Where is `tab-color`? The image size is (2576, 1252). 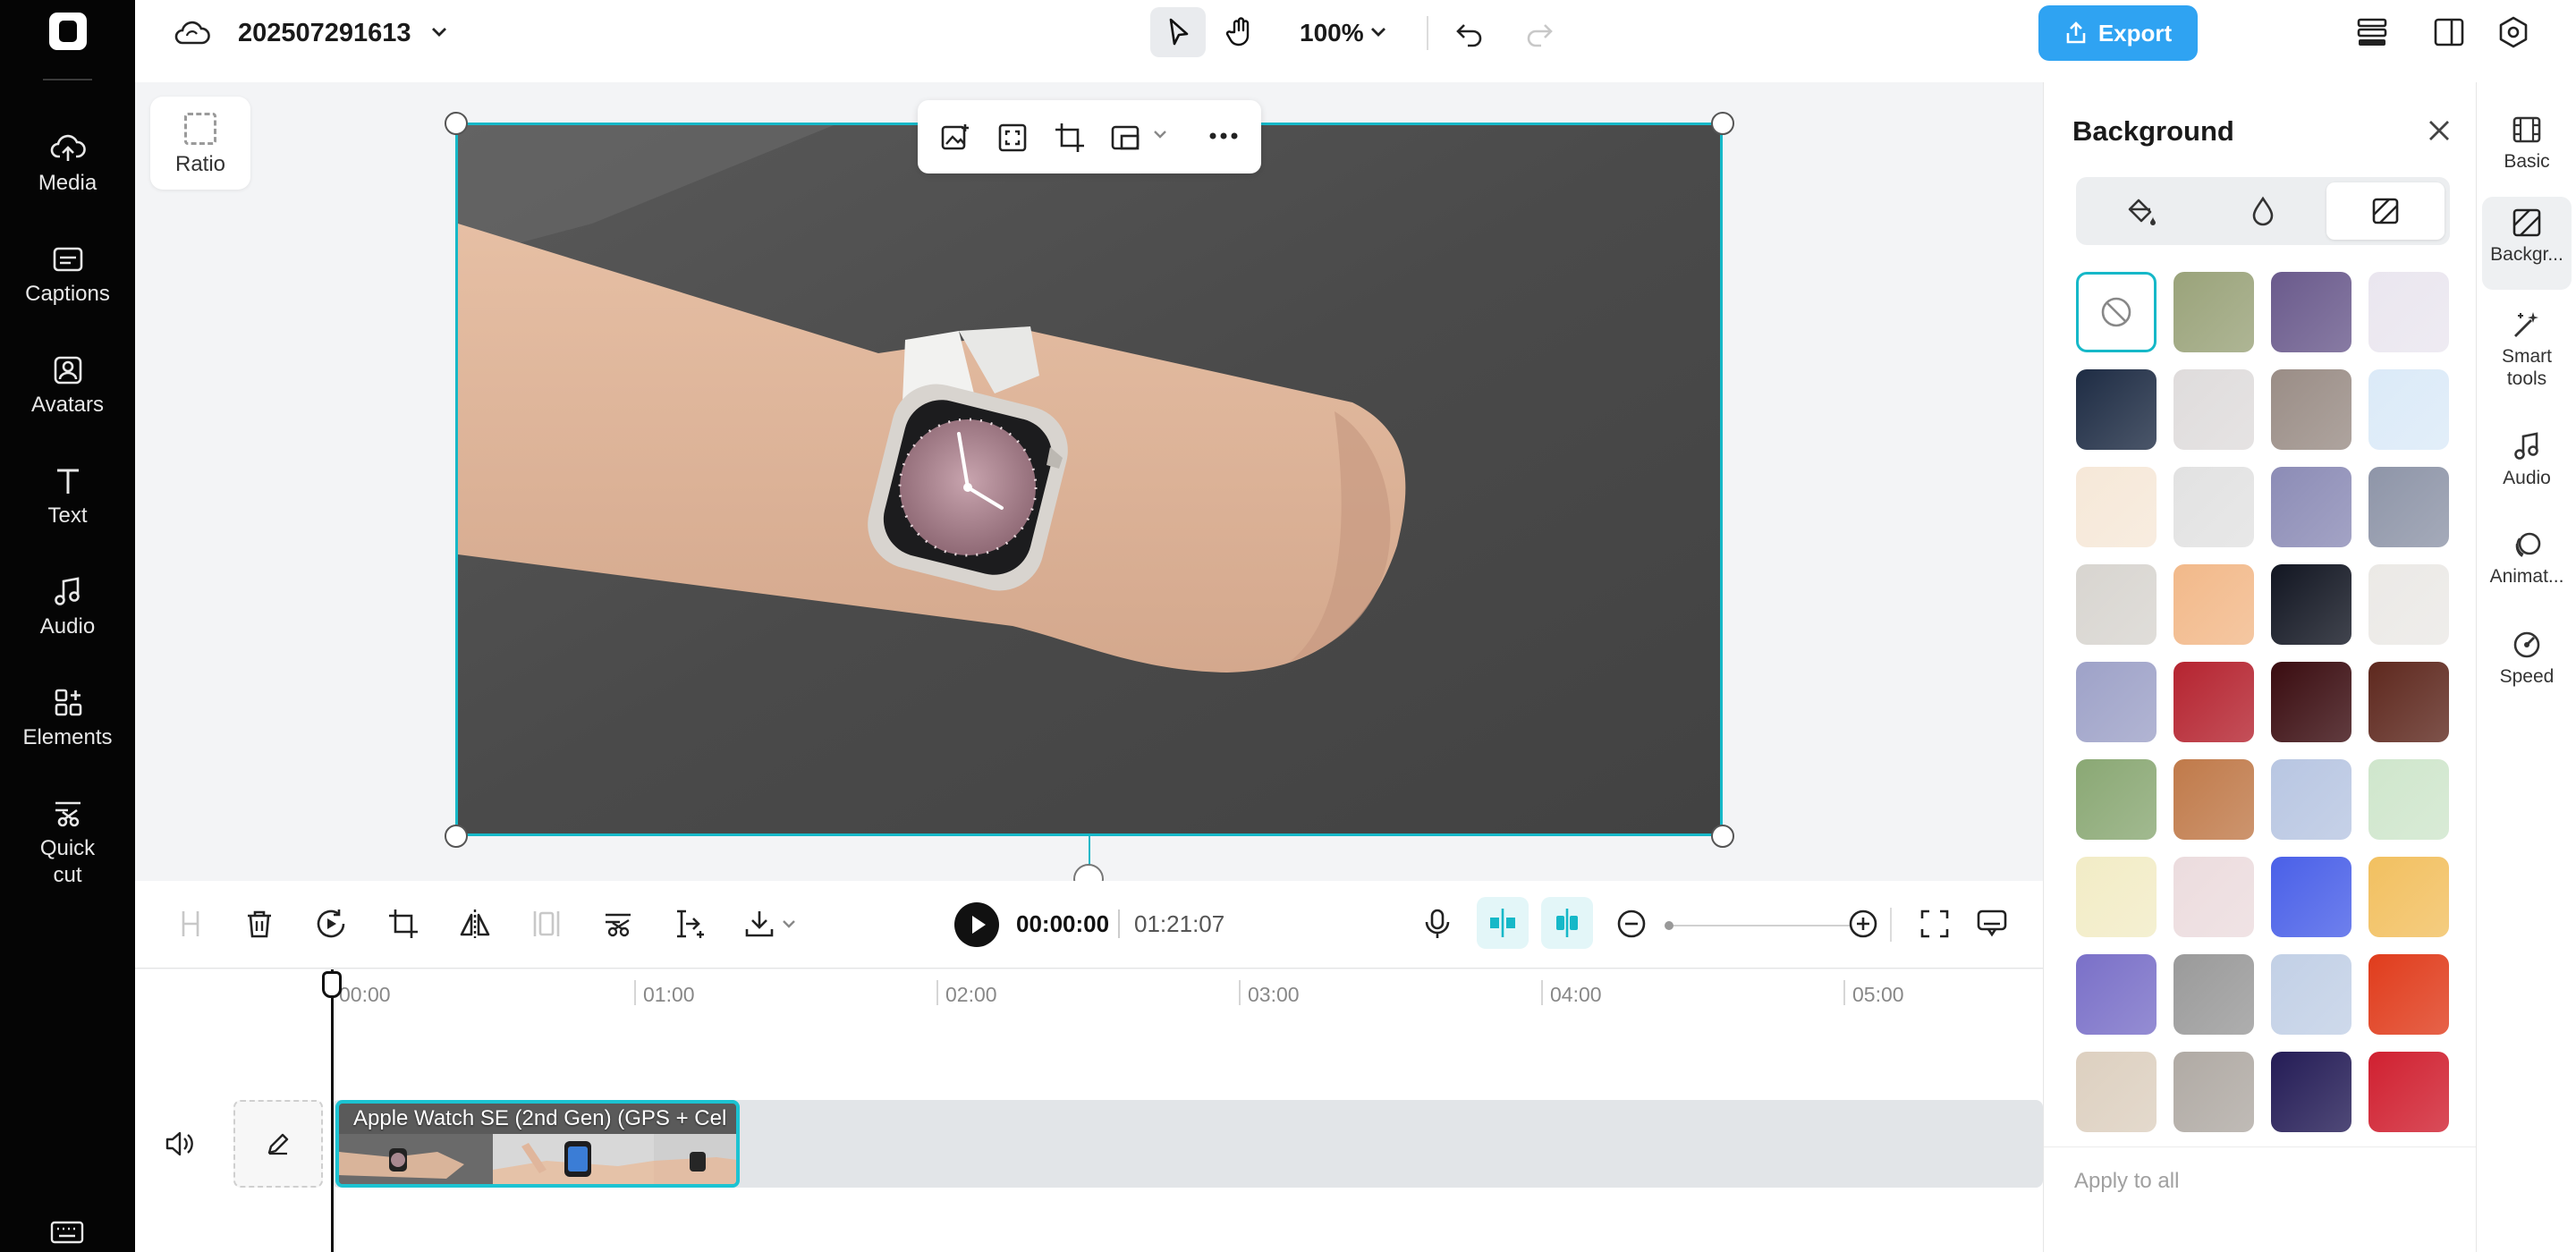 tab-color is located at coordinates (2140, 211).